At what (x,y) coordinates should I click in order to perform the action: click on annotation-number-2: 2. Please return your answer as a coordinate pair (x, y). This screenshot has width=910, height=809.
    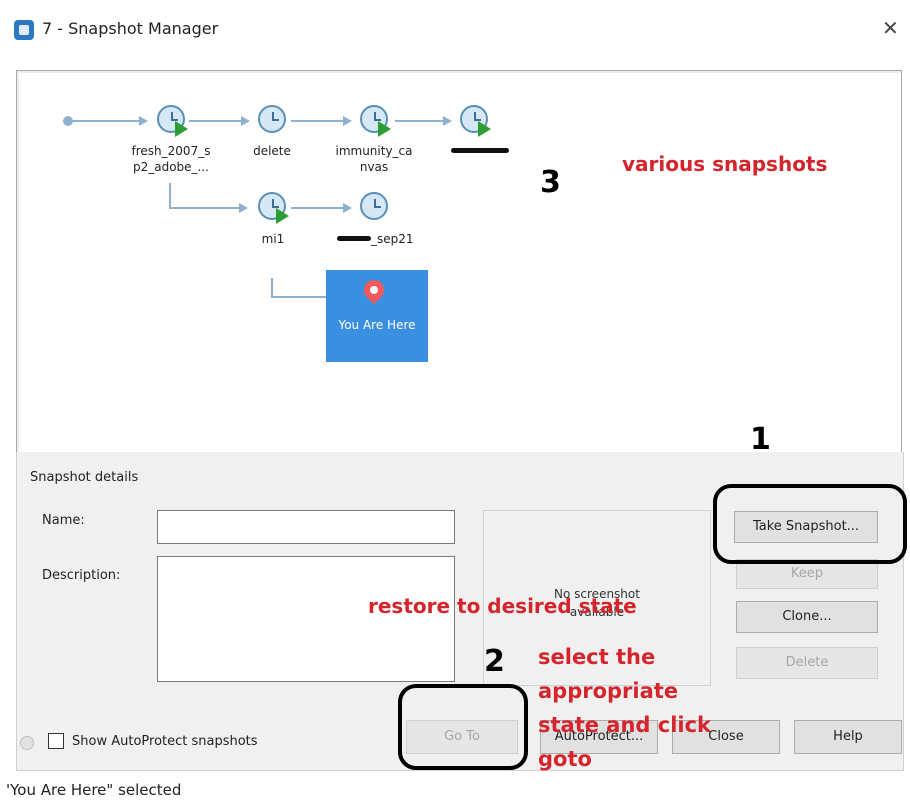
    Looking at the image, I should click on (494, 661).